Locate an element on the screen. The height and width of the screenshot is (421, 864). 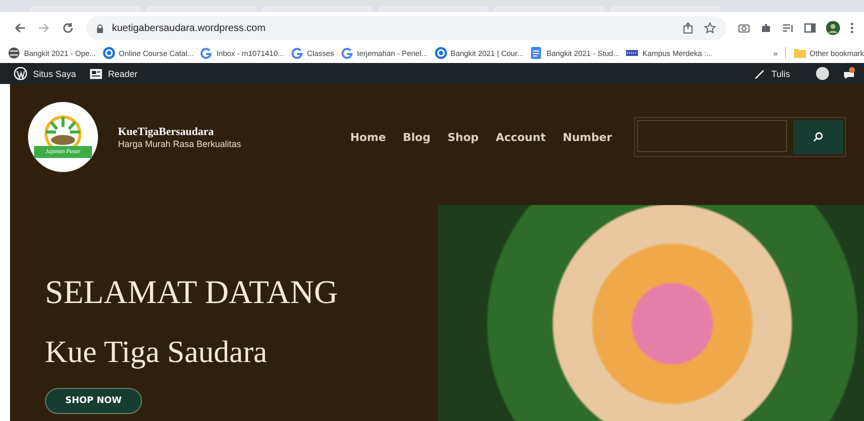
shop-now-button: SHOP NOW is located at coordinates (93, 401).